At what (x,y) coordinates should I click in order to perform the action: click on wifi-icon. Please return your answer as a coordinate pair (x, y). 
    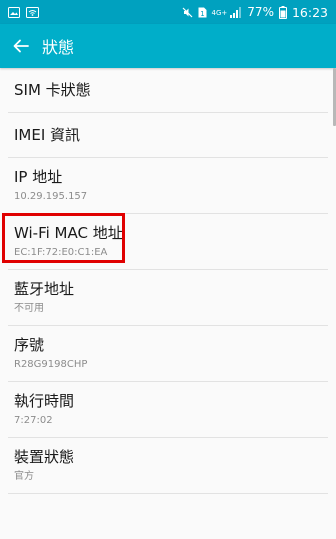
    Looking at the image, I should click on (32, 12).